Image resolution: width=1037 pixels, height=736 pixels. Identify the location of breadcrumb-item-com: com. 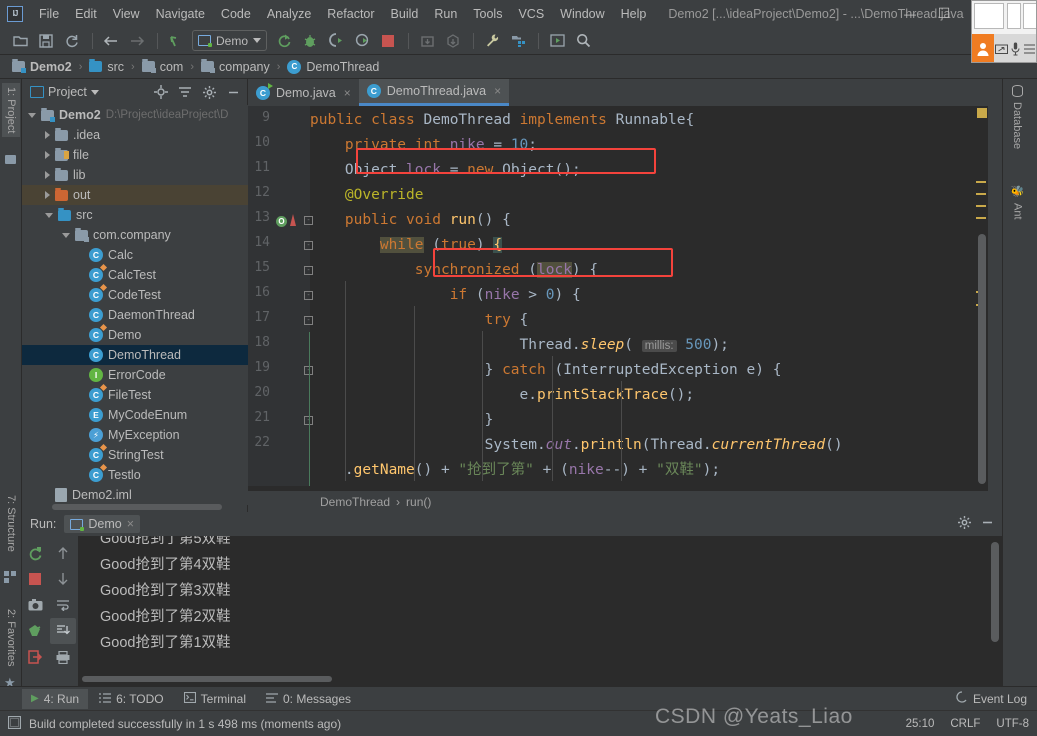
(163, 67).